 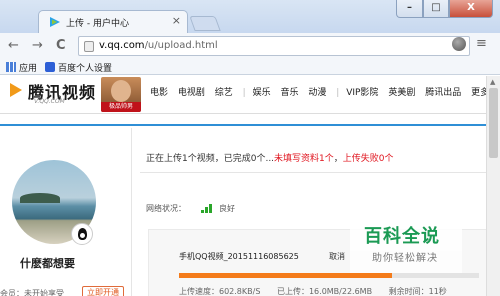 I want to click on upload-progress-bar, so click(x=329, y=275).